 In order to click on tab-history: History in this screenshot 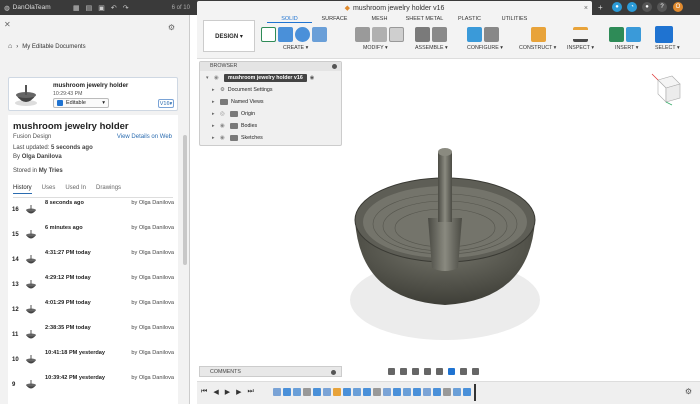, I will do `click(22, 189)`.